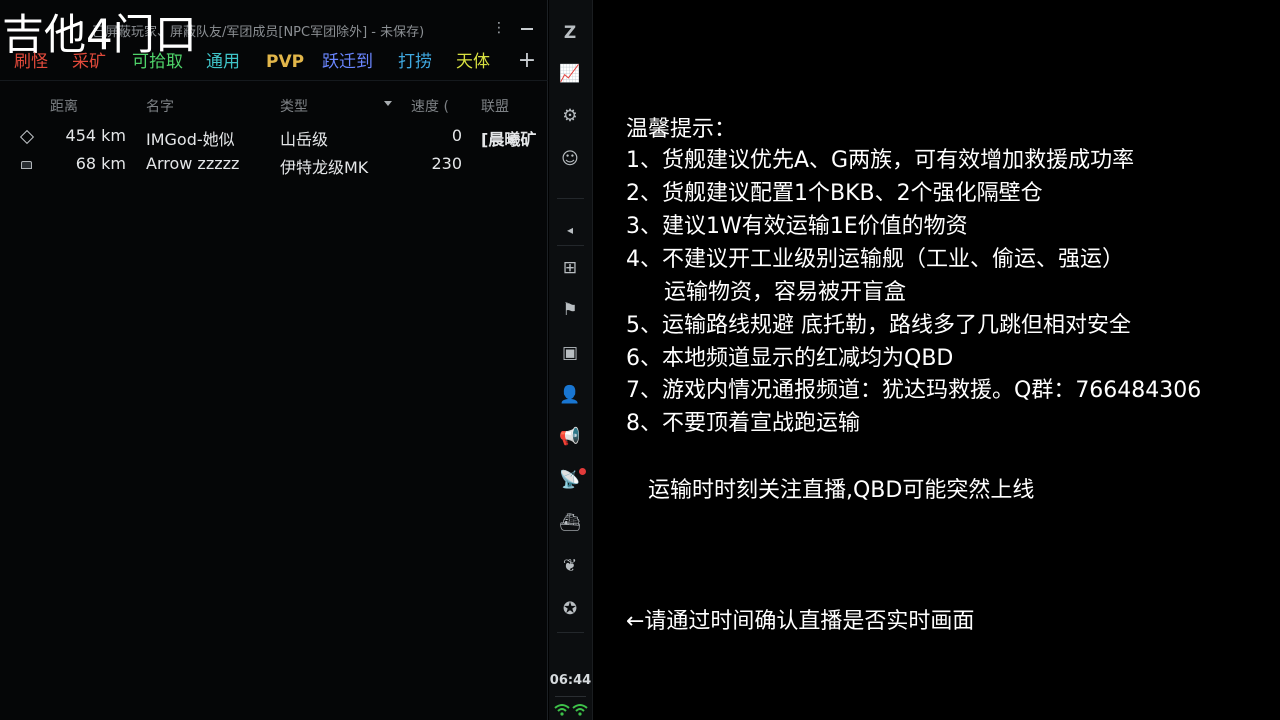  What do you see at coordinates (446, 163) in the screenshot?
I see `row-velocity: 230` at bounding box center [446, 163].